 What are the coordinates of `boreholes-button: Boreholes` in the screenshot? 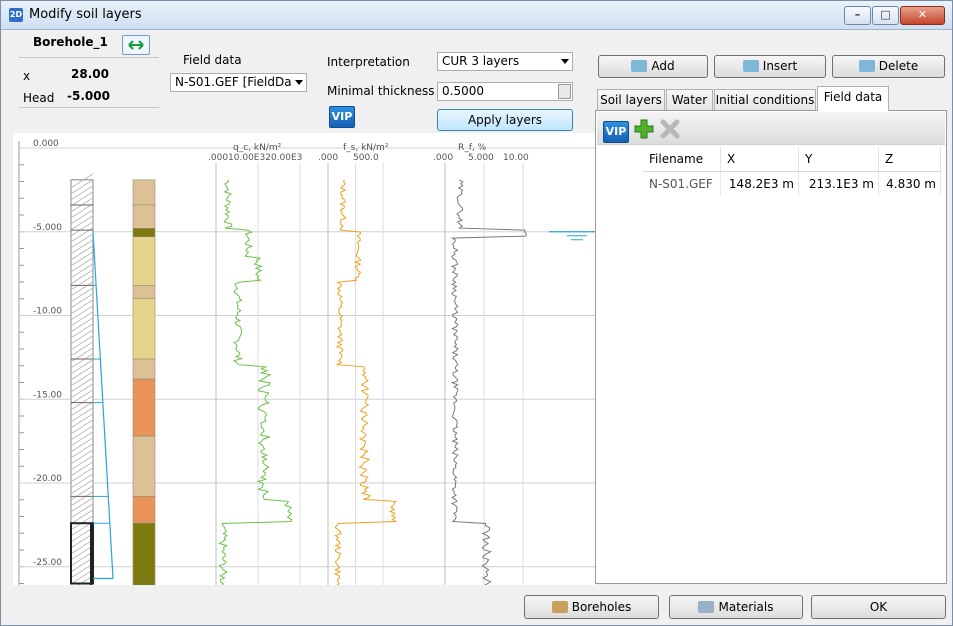 It's located at (591, 607).